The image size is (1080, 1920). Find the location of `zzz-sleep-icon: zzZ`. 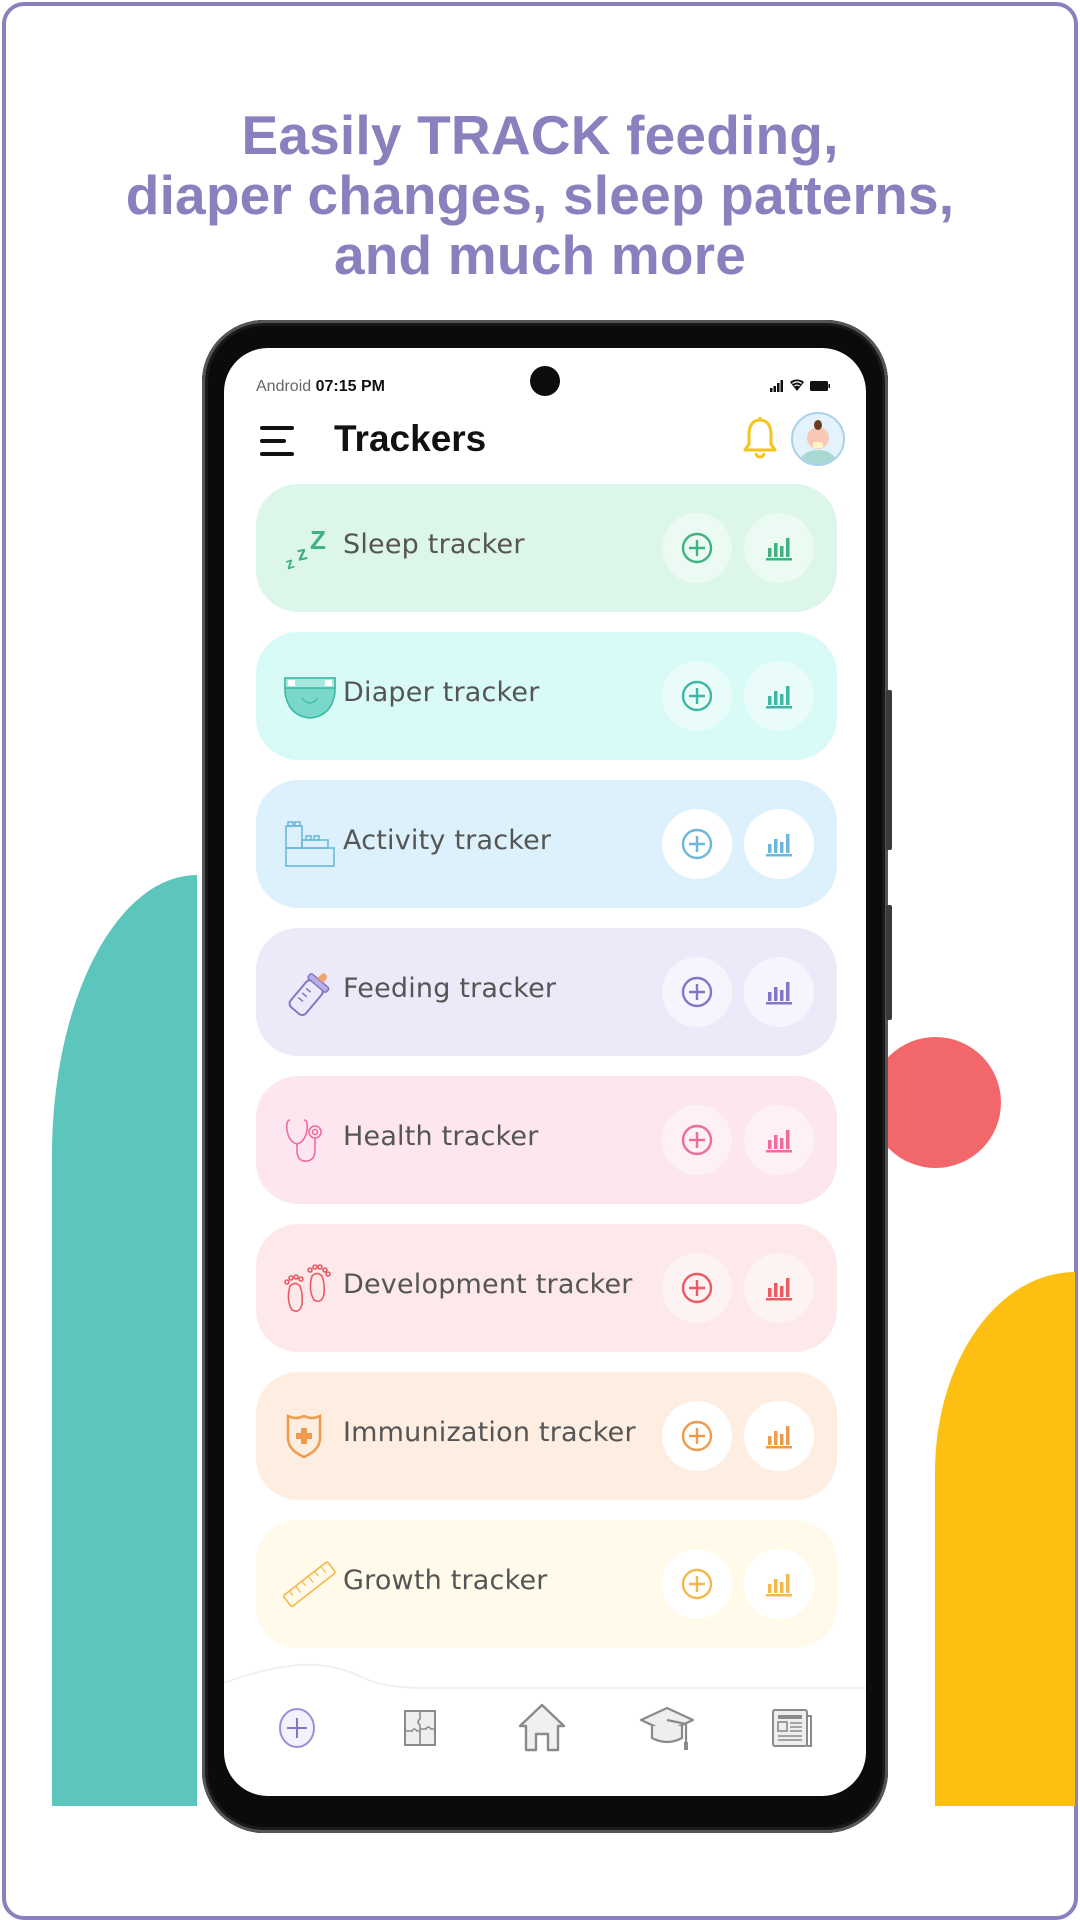

zzz-sleep-icon: zzZ is located at coordinates (310, 549).